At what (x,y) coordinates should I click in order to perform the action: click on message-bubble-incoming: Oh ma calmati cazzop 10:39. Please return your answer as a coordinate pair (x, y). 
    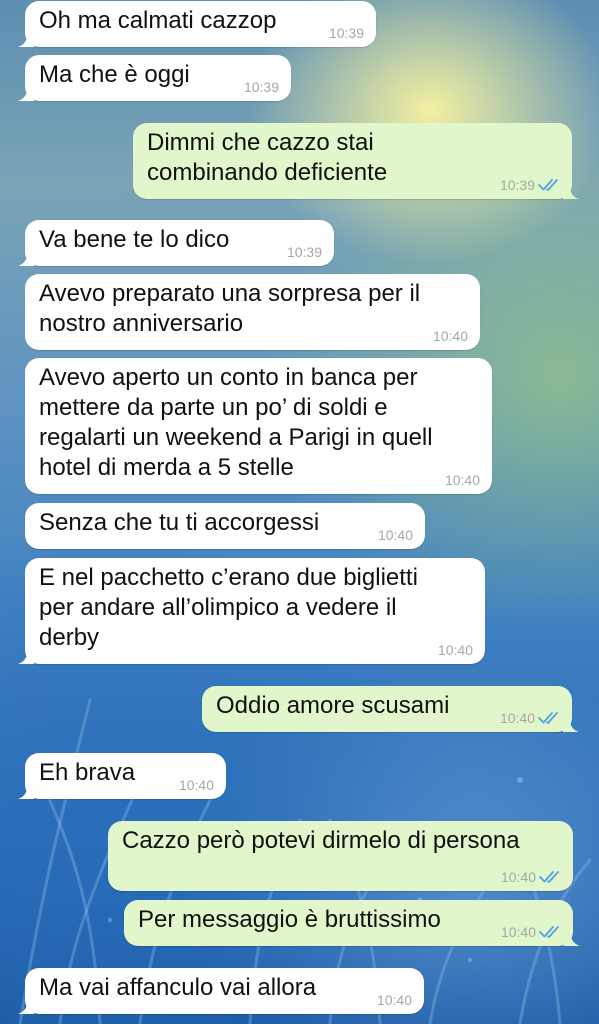
    Looking at the image, I should click on (197, 24).